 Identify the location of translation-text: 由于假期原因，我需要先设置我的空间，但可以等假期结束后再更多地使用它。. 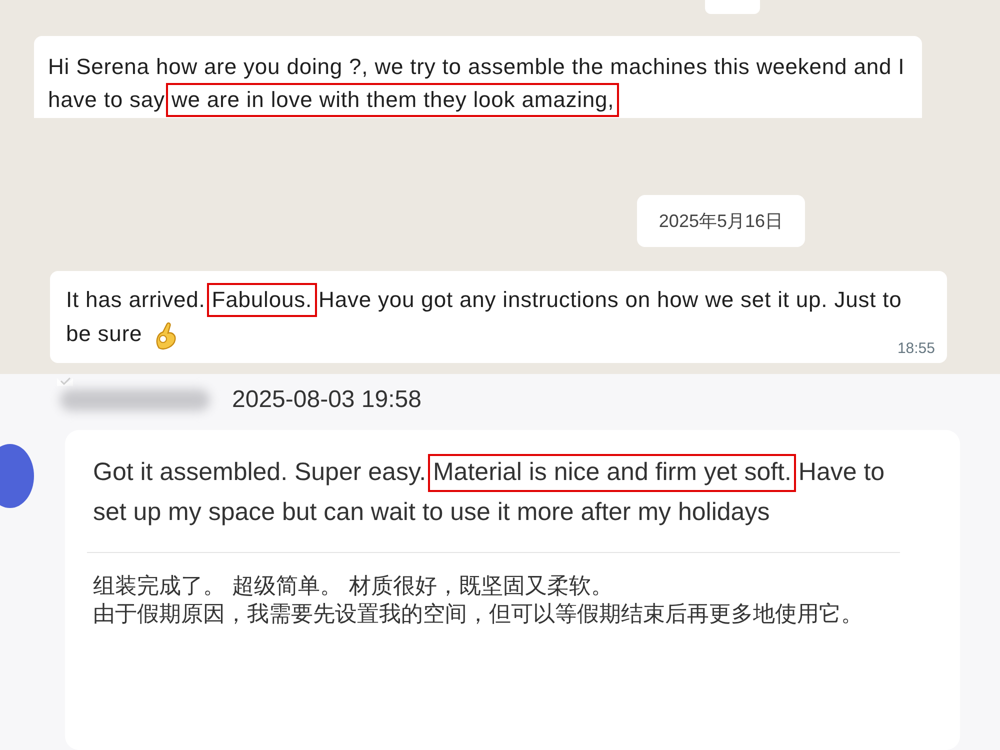
(478, 615).